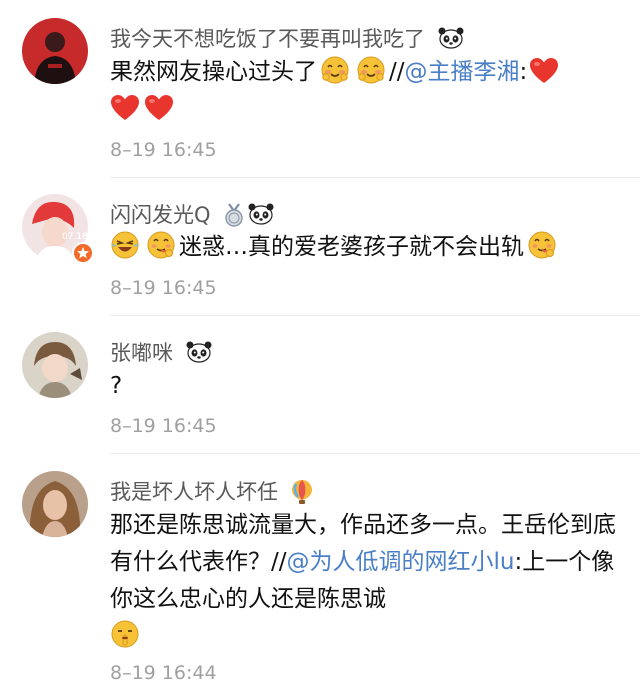 This screenshot has height=684, width=640. What do you see at coordinates (125, 634) in the screenshot?
I see `shushing-face-icon` at bounding box center [125, 634].